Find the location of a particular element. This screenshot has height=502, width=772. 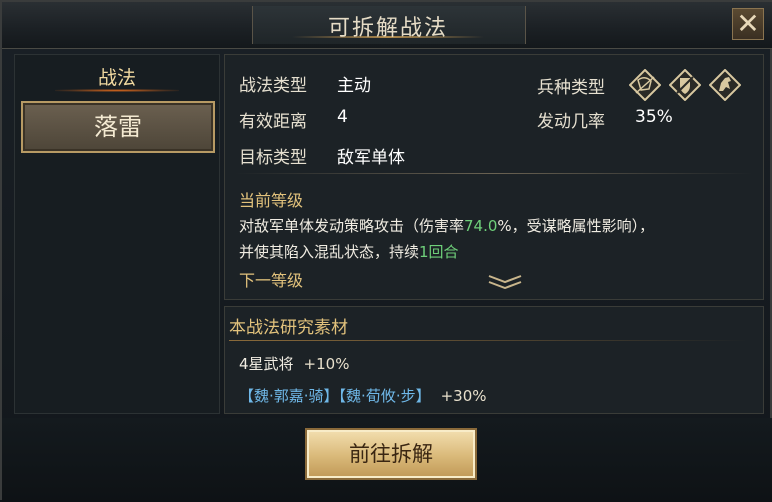

tactic-item-selected: 落雷 is located at coordinates (118, 127).